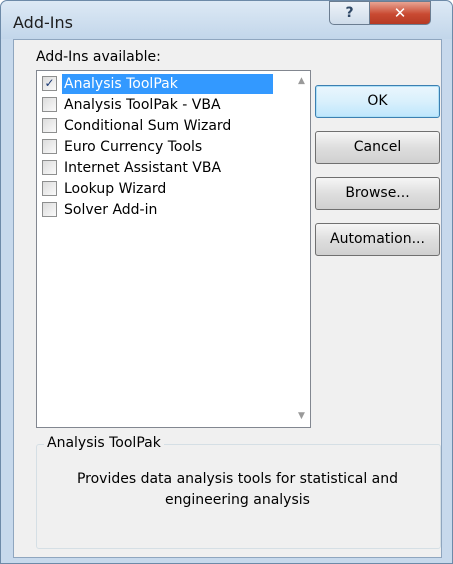 The height and width of the screenshot is (564, 453). What do you see at coordinates (377, 147) in the screenshot?
I see `cancel-button: Cancel` at bounding box center [377, 147].